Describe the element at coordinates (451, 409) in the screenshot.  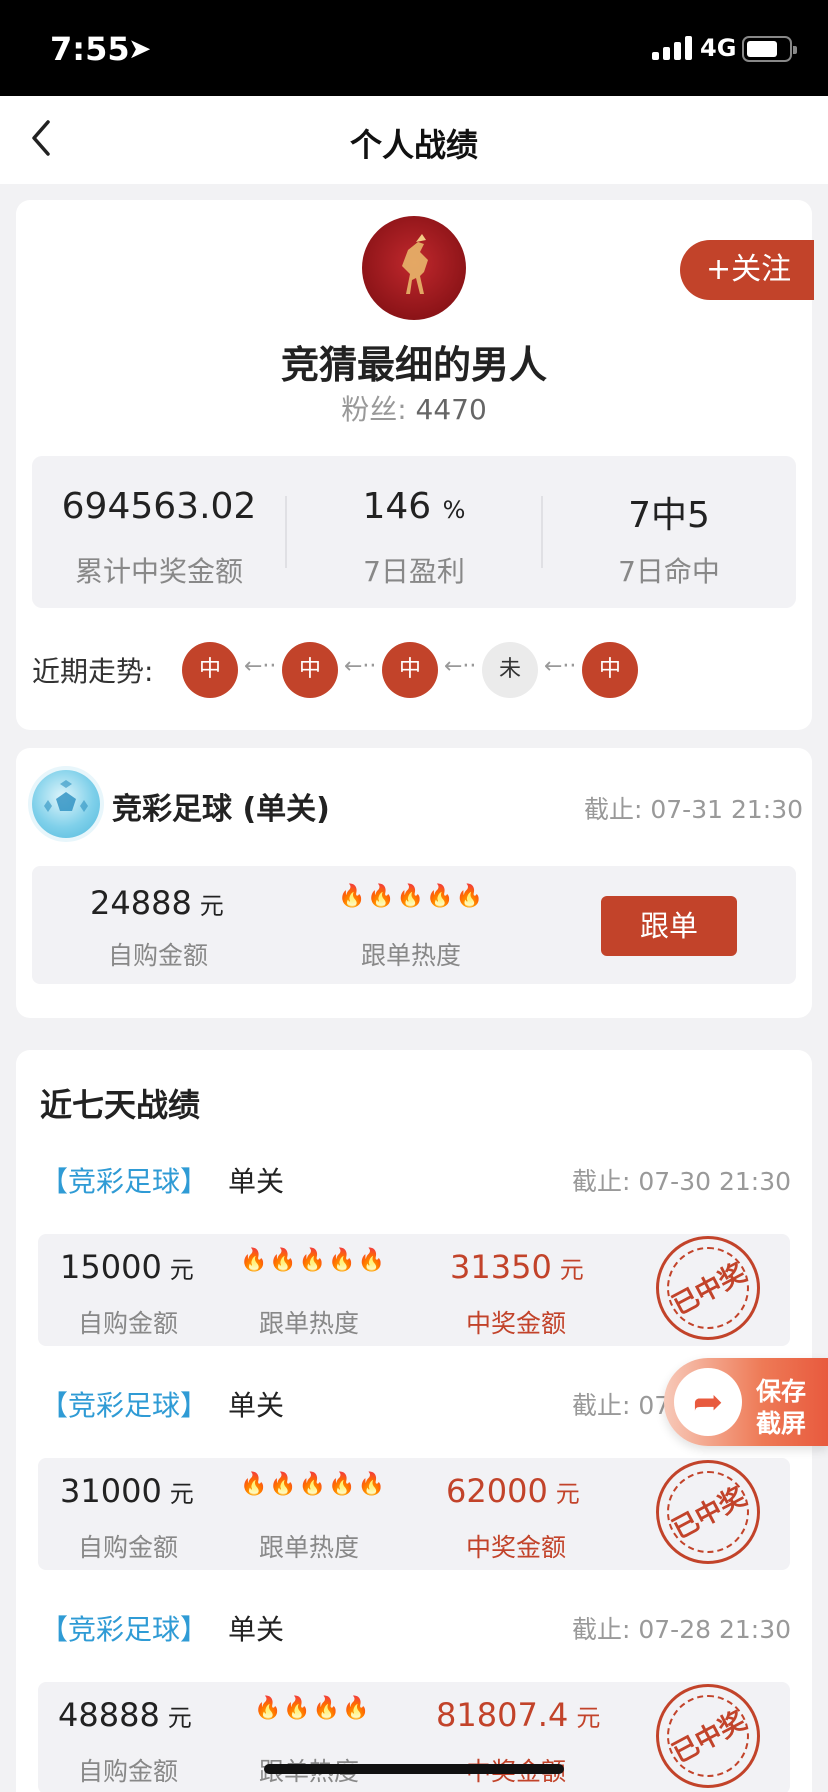
I see `fans-value: 4470` at that location.